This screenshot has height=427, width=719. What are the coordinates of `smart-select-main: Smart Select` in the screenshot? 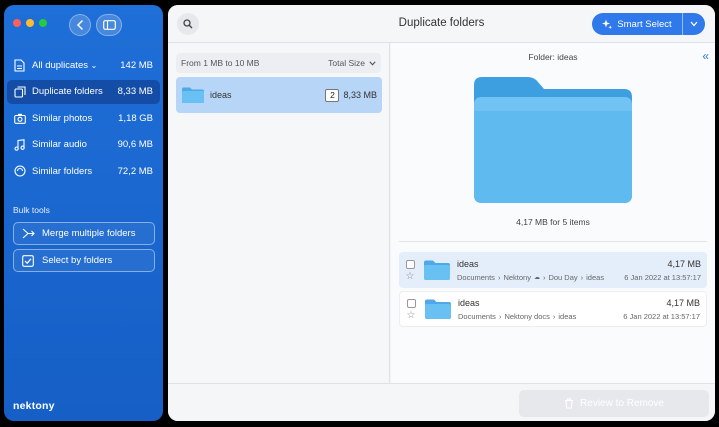 It's located at (637, 24).